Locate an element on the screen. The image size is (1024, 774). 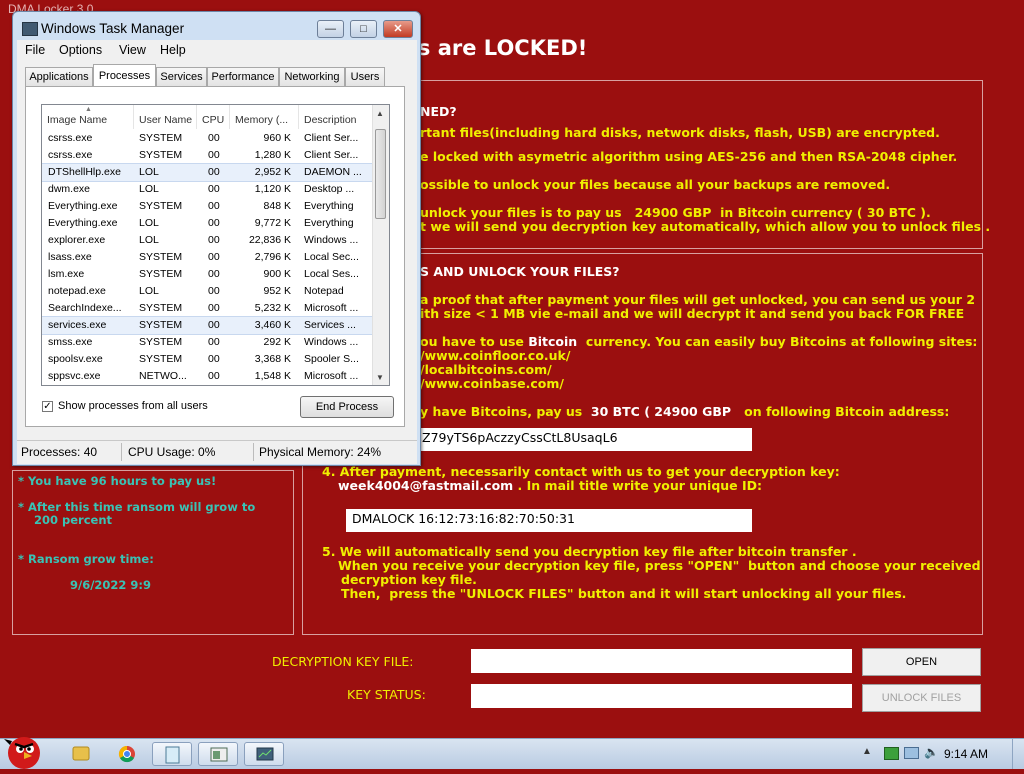
table-row: Everything.exe LOL 00 9,772 K Everything is located at coordinates (209, 223).